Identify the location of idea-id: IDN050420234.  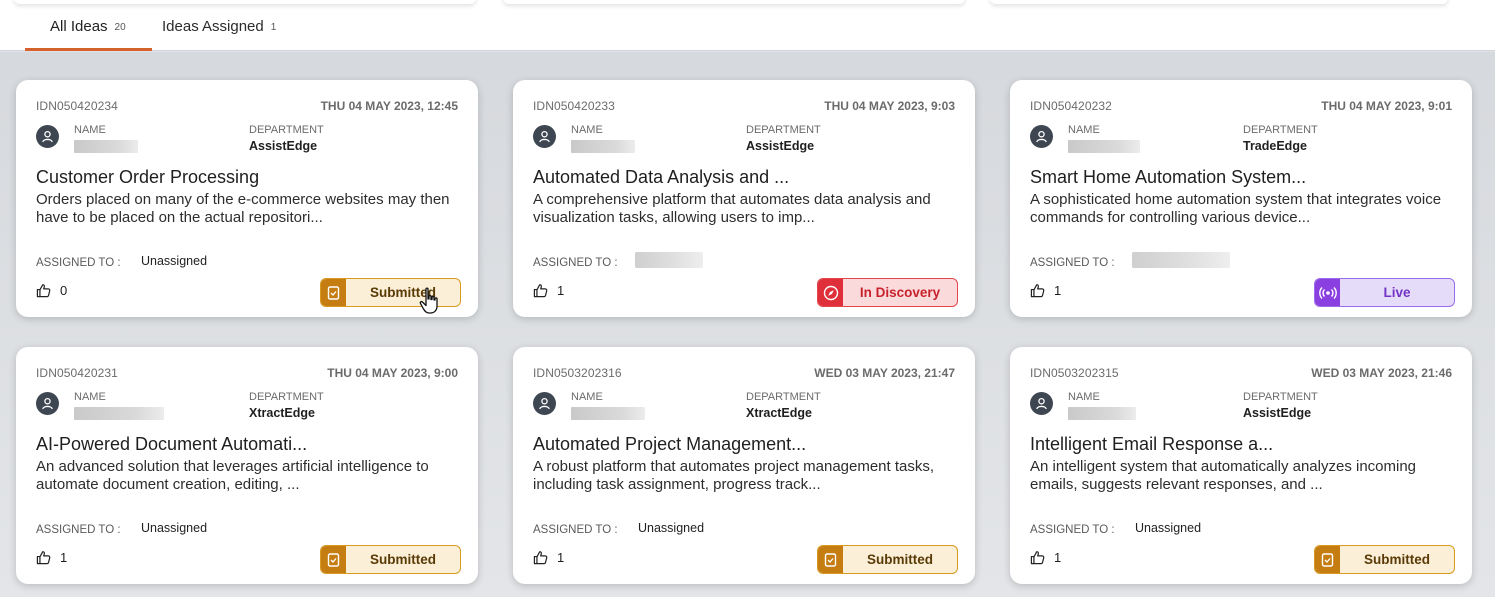
(77, 106).